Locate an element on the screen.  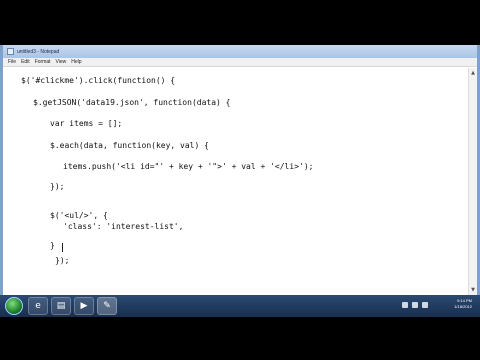
code-line-3: var items = []; is located at coordinates (86, 123).